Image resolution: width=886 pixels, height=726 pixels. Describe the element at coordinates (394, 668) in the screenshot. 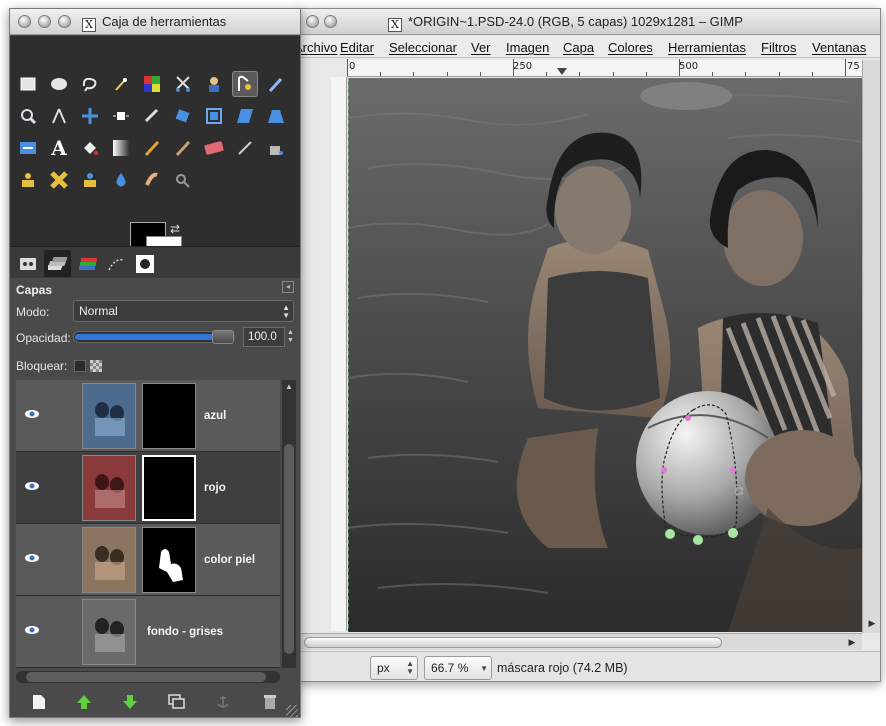

I see `unit-select: px ▲ ▼` at that location.